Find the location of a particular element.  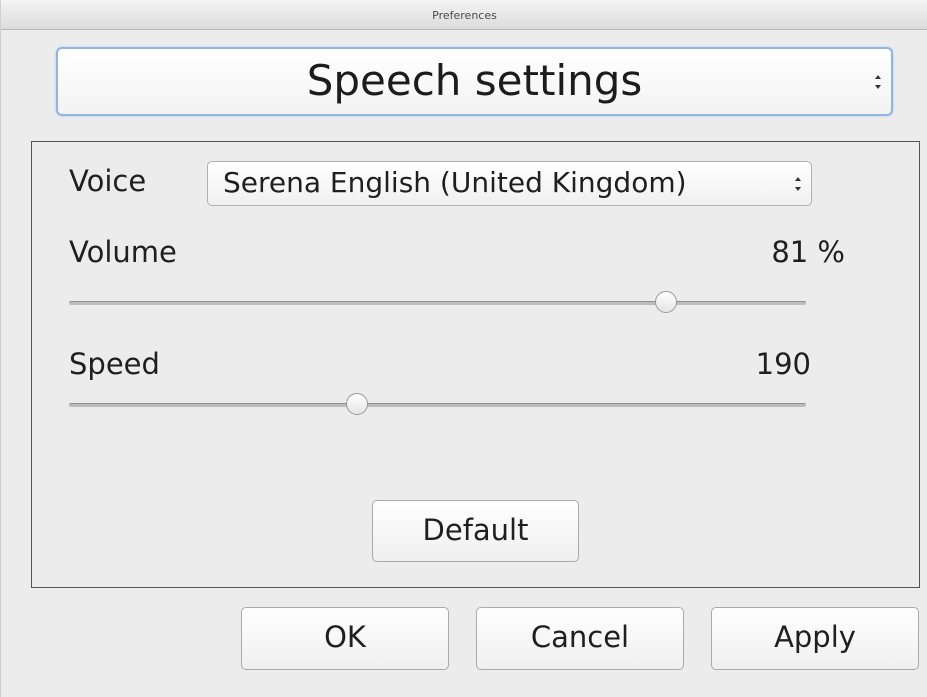

speed-slider is located at coordinates (437, 405).